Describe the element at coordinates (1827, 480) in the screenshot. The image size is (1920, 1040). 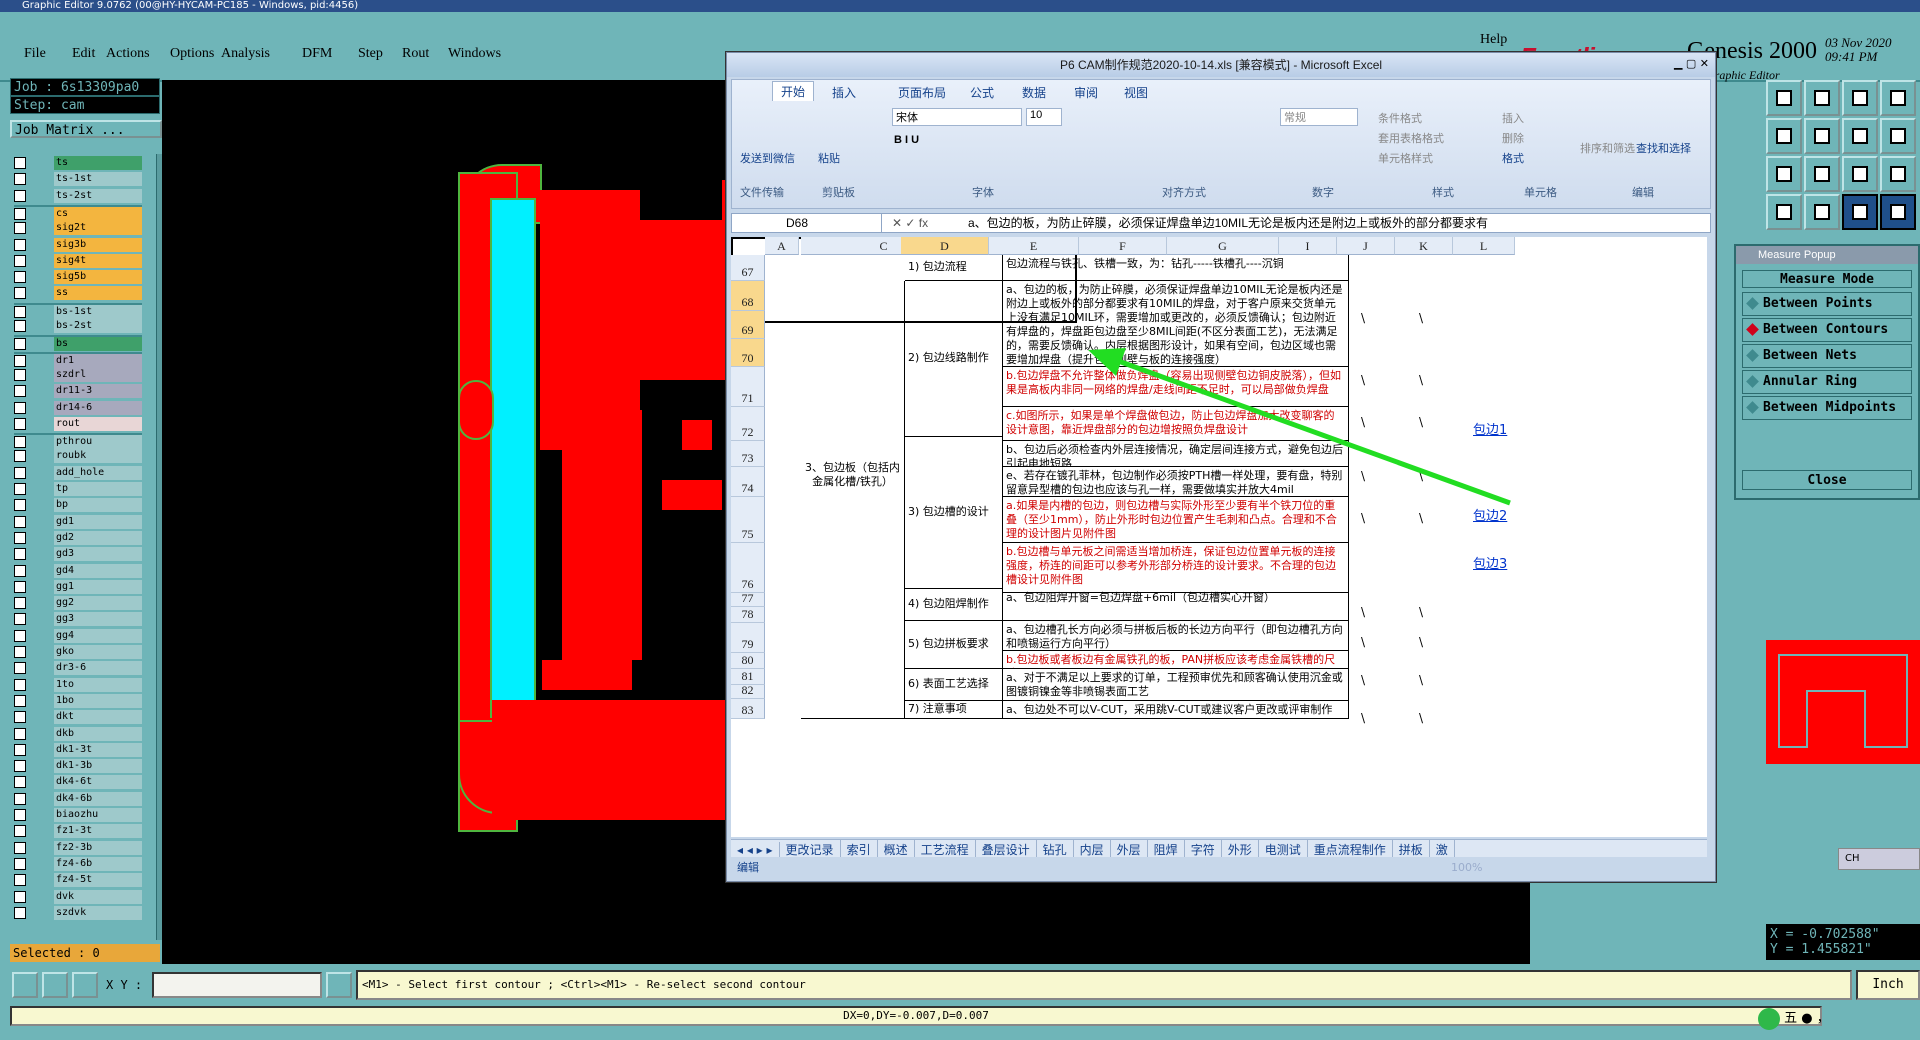
I see `close-button: Close` at that location.